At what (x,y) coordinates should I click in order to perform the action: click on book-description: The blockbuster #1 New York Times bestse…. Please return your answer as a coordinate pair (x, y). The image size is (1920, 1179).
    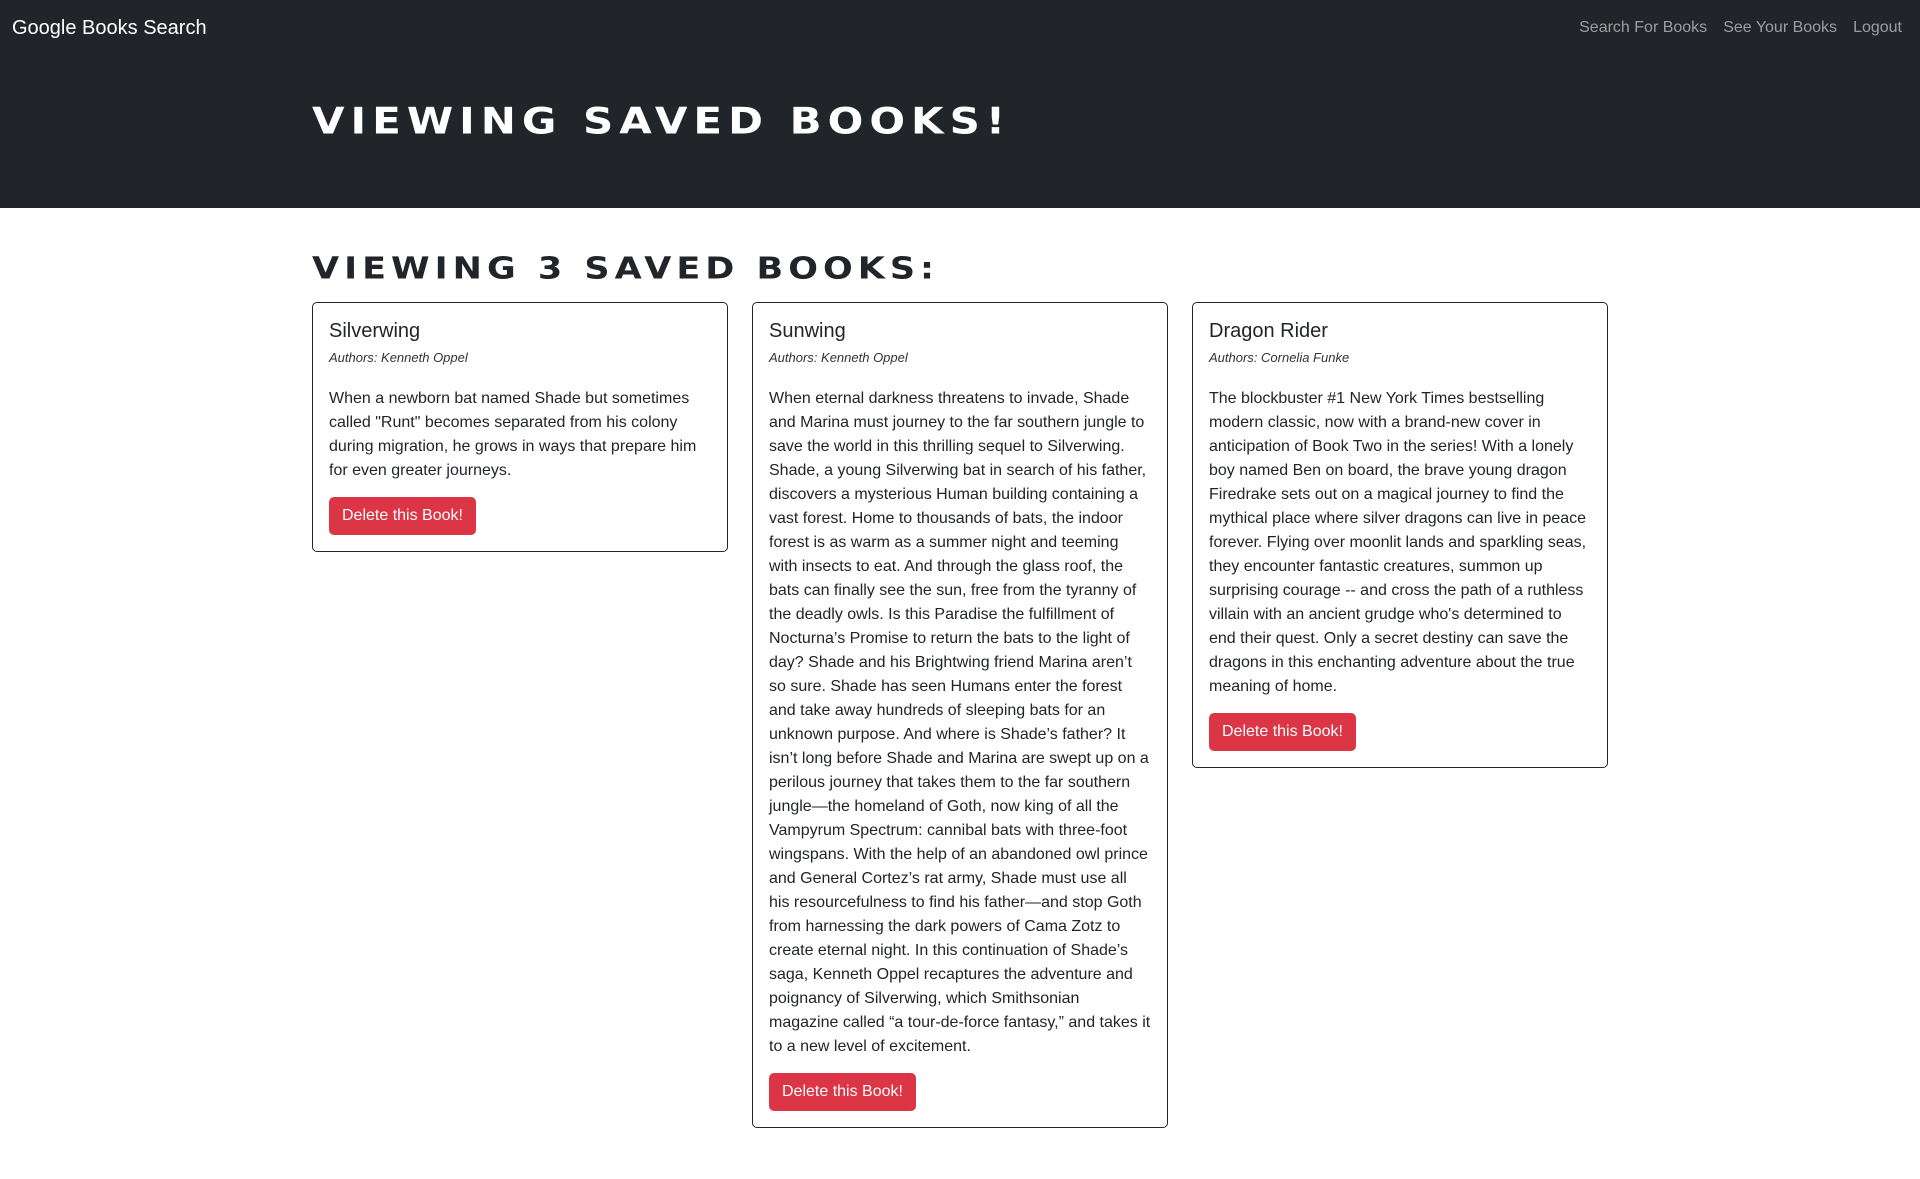
    Looking at the image, I should click on (1398, 542).